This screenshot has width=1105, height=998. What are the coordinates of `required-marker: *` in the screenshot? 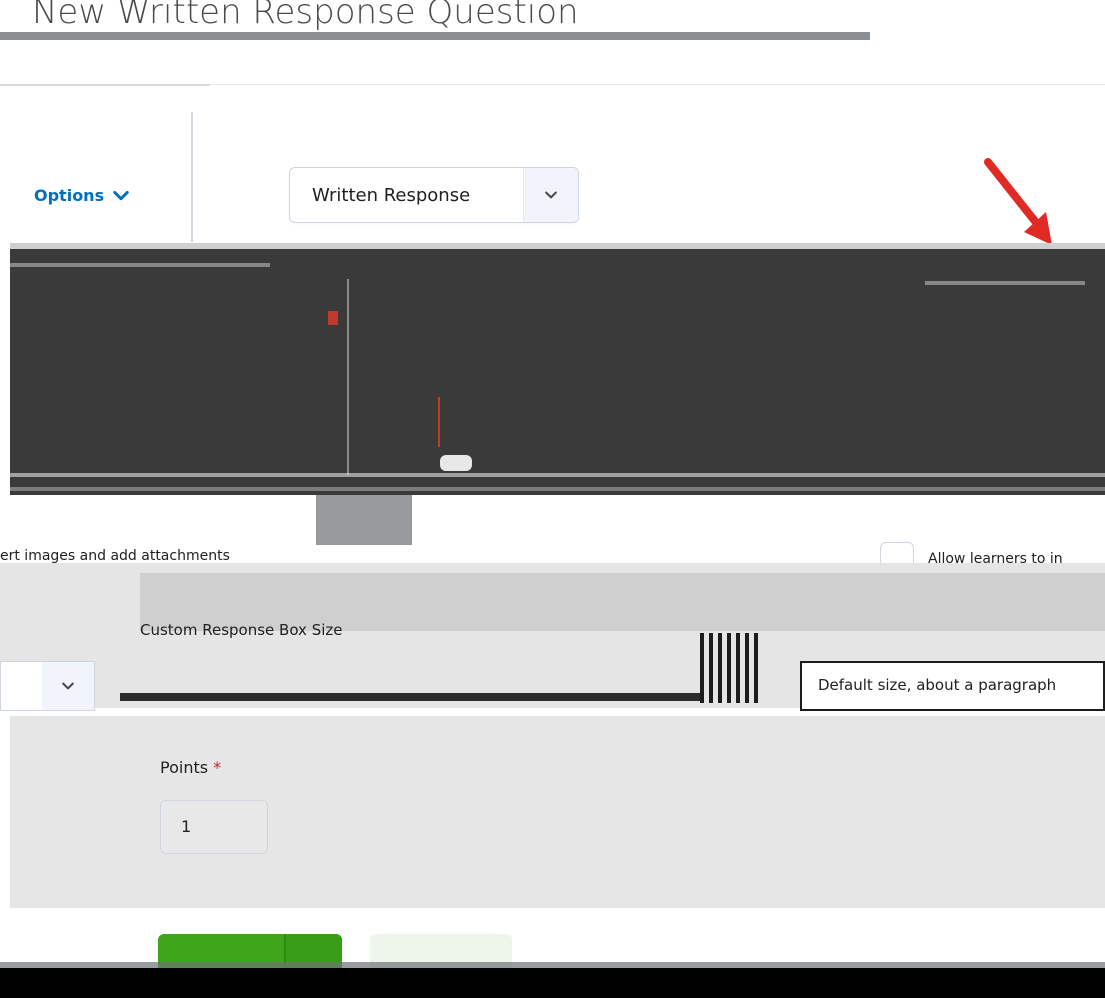 It's located at (217, 767).